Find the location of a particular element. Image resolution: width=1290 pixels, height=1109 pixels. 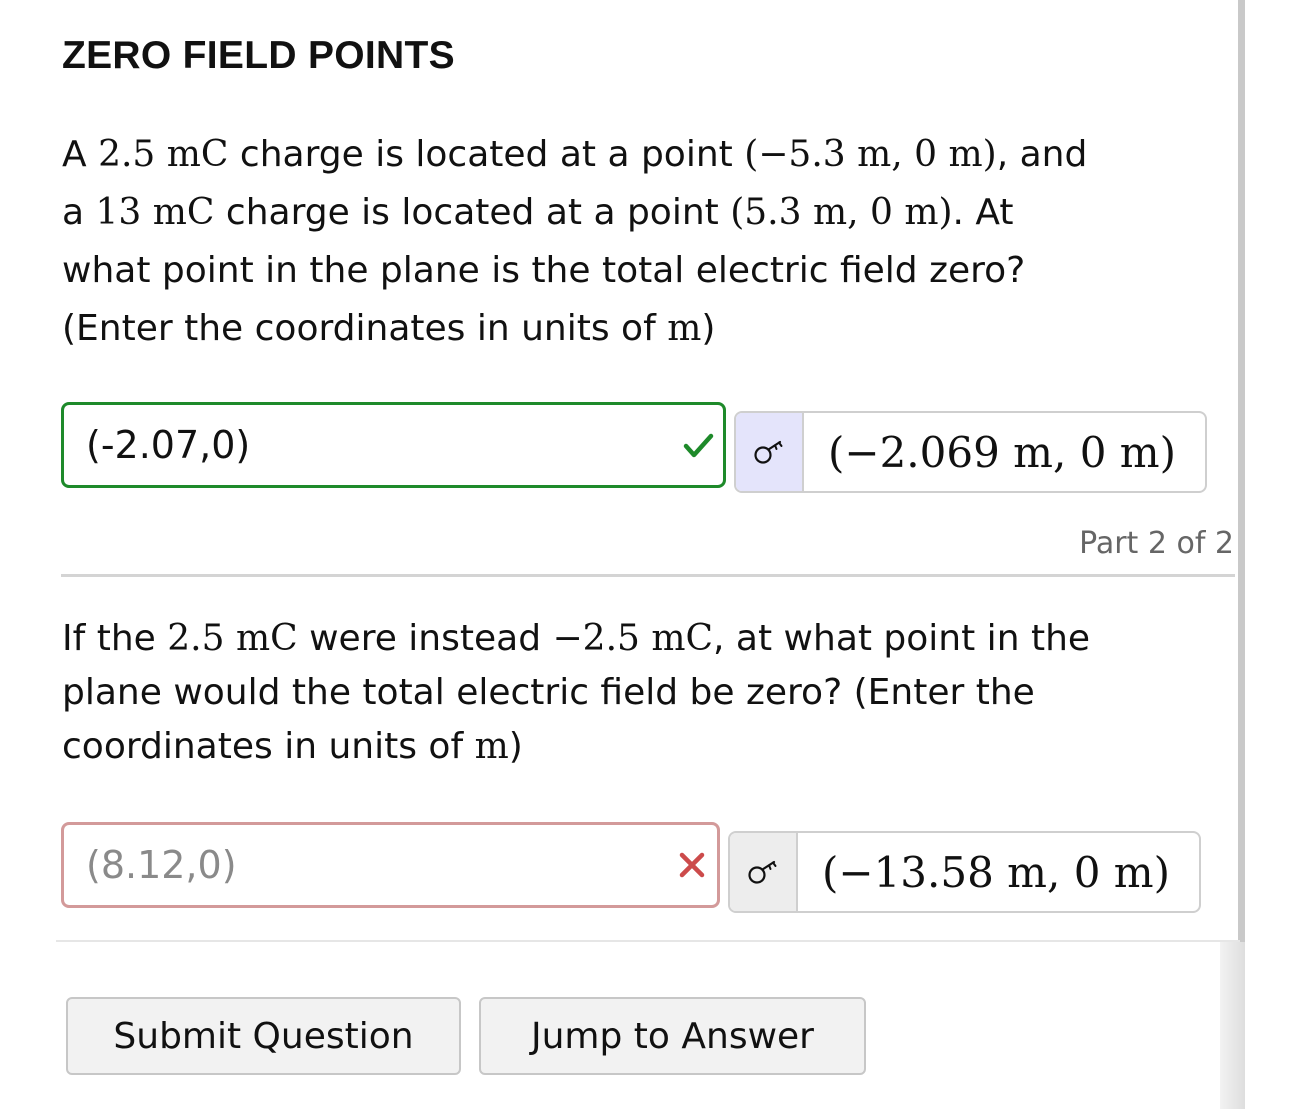

question-title: ZERO FIELD POINTS is located at coordinates (258, 55).